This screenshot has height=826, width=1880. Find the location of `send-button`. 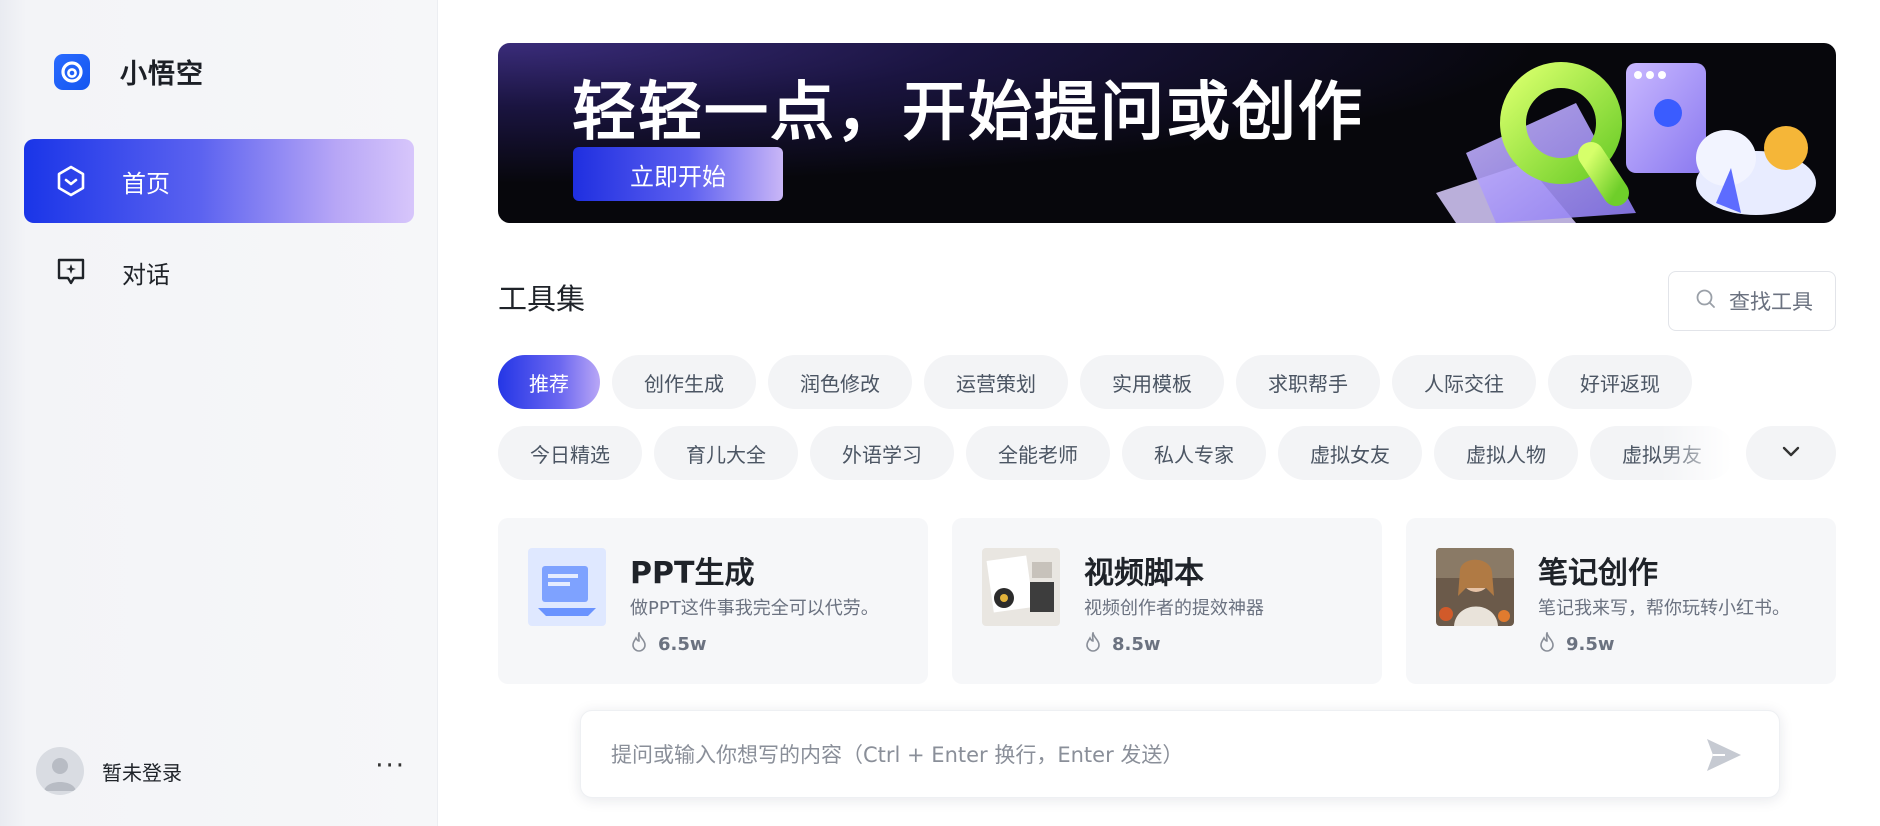

send-button is located at coordinates (1724, 755).